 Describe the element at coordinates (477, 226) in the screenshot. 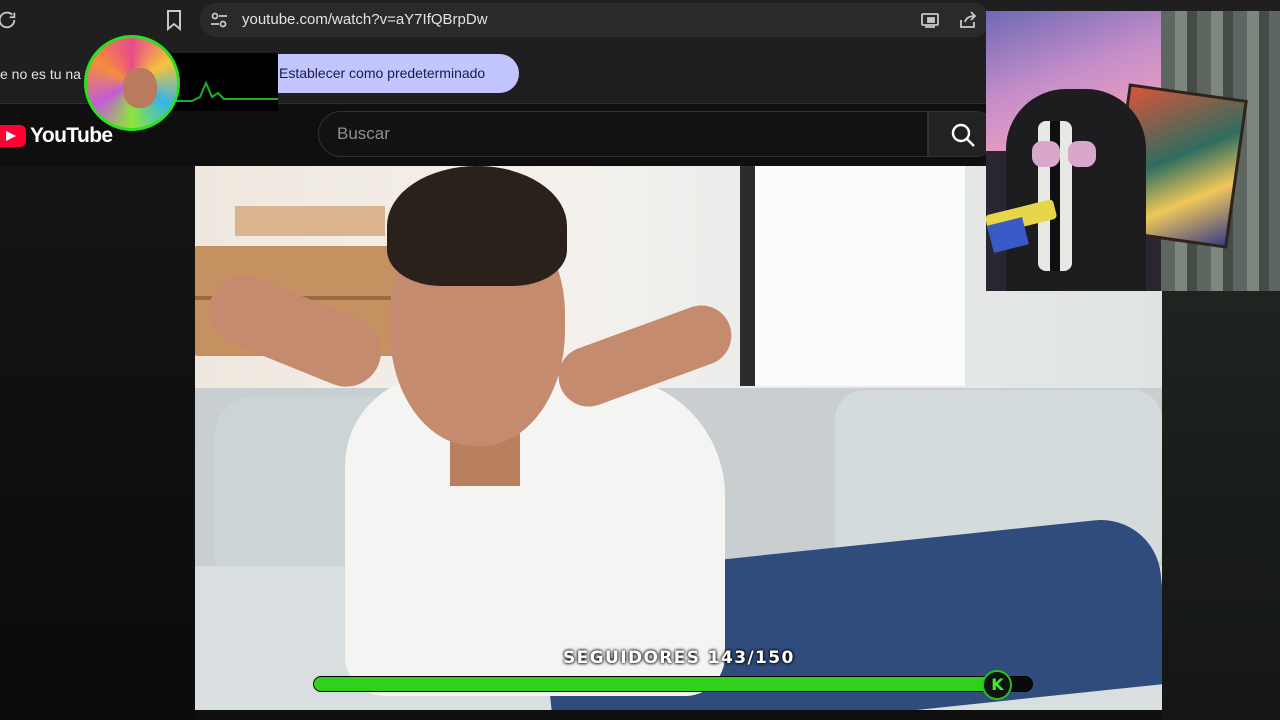

I see `video-scene-hair` at that location.